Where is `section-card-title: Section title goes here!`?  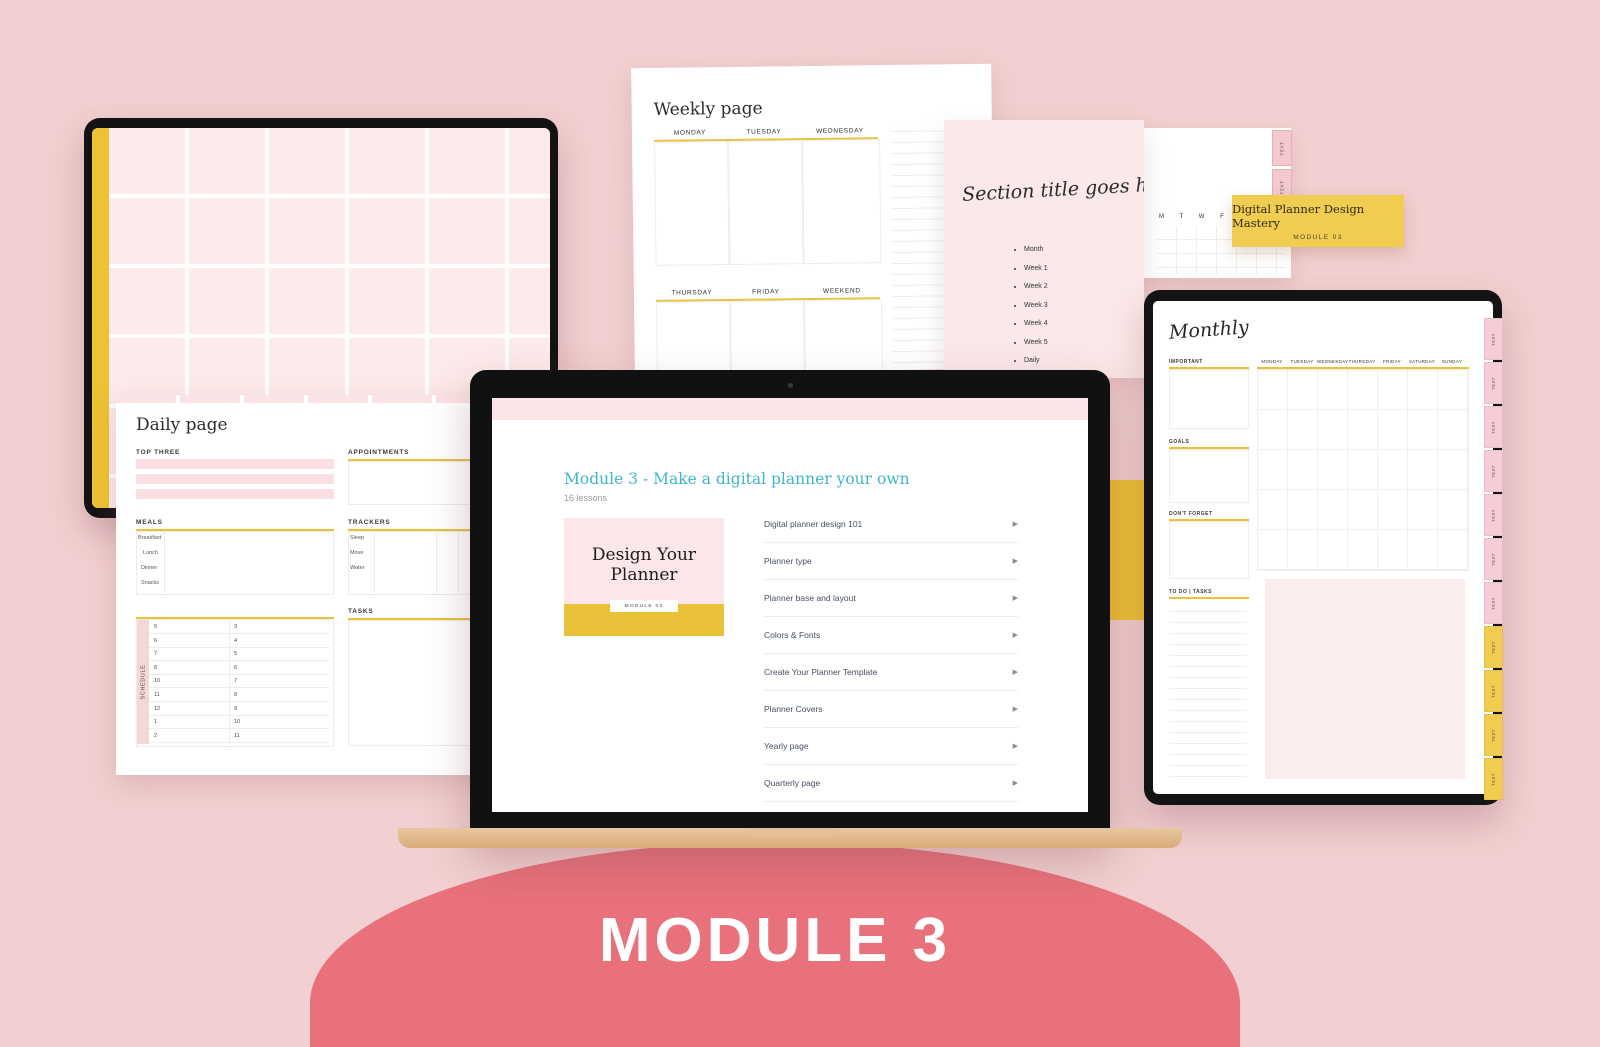 section-card-title: Section title goes here! is located at coordinates (1052, 189).